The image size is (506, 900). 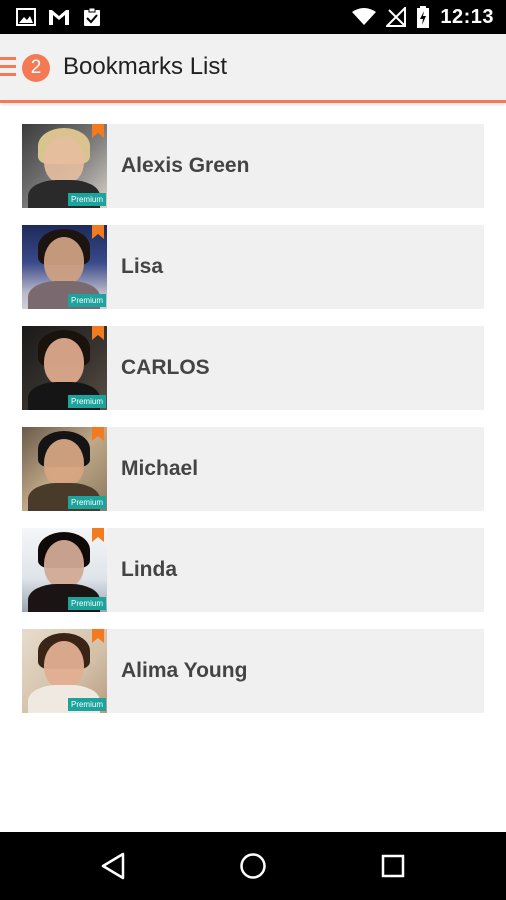 What do you see at coordinates (253, 17) in the screenshot?
I see `status-bar: 12:13` at bounding box center [253, 17].